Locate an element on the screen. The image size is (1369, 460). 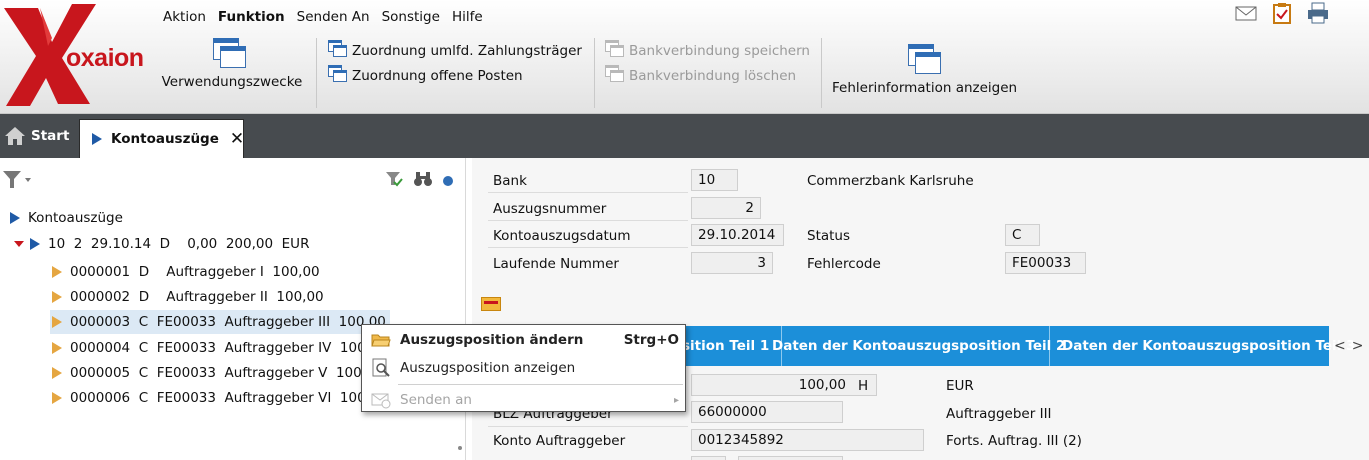
menu-aktion: Aktion is located at coordinates (184, 17).